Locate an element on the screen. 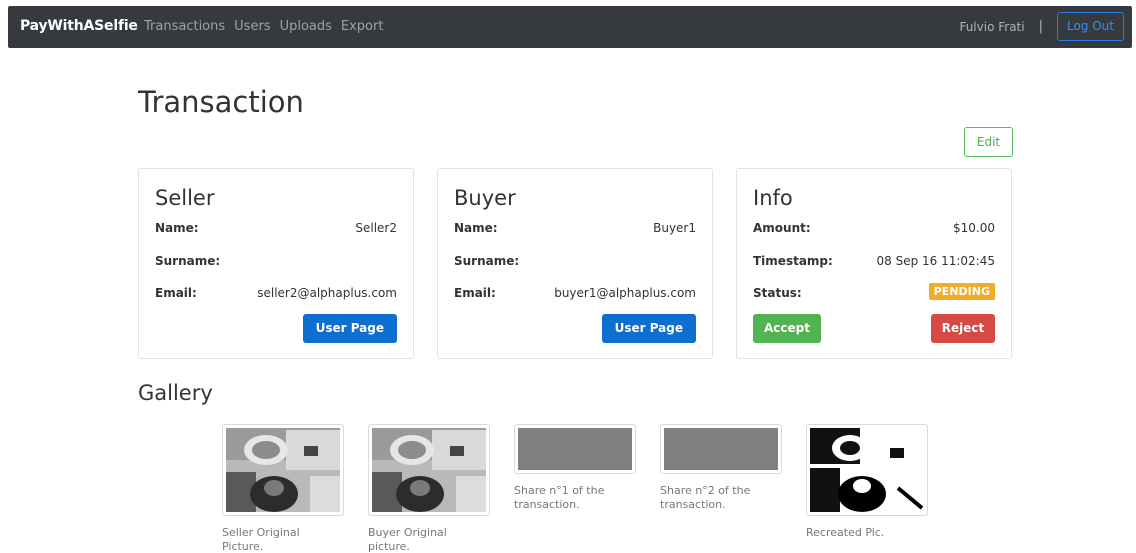  seller-email-label: Email: is located at coordinates (176, 293).